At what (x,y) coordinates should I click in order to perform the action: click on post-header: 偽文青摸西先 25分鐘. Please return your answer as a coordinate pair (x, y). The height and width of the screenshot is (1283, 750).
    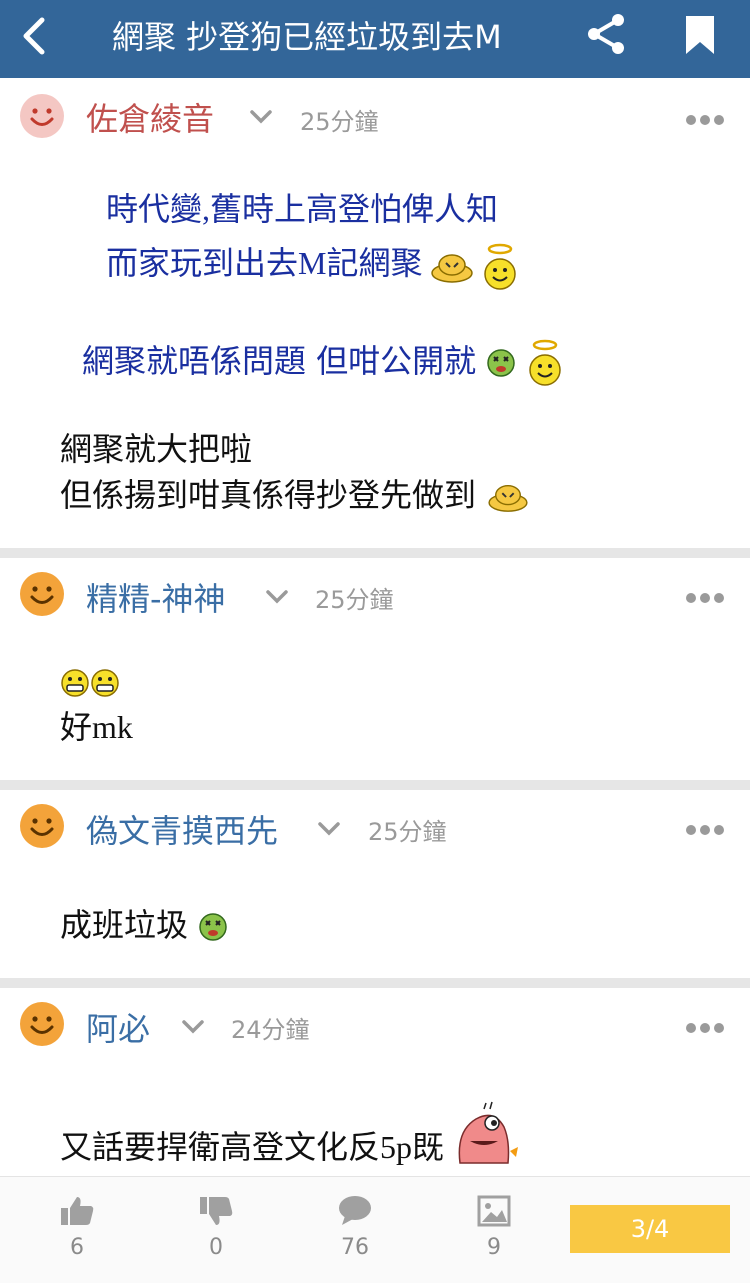
    Looking at the image, I should click on (375, 825).